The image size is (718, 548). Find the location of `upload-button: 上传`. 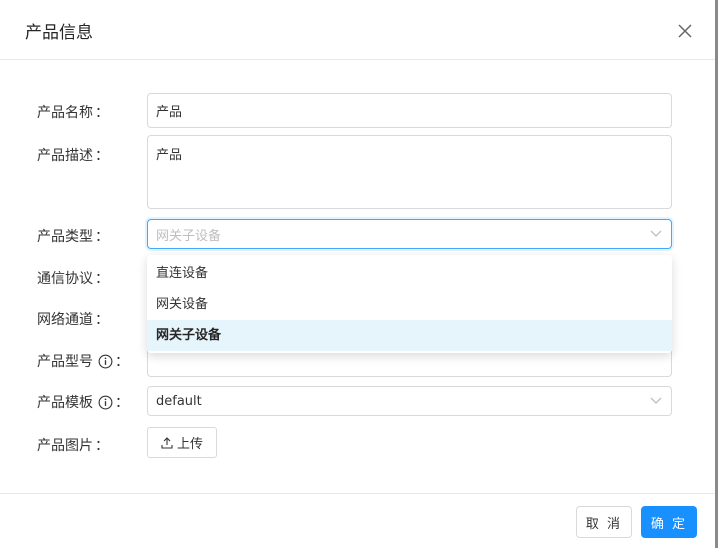

upload-button: 上传 is located at coordinates (182, 442).